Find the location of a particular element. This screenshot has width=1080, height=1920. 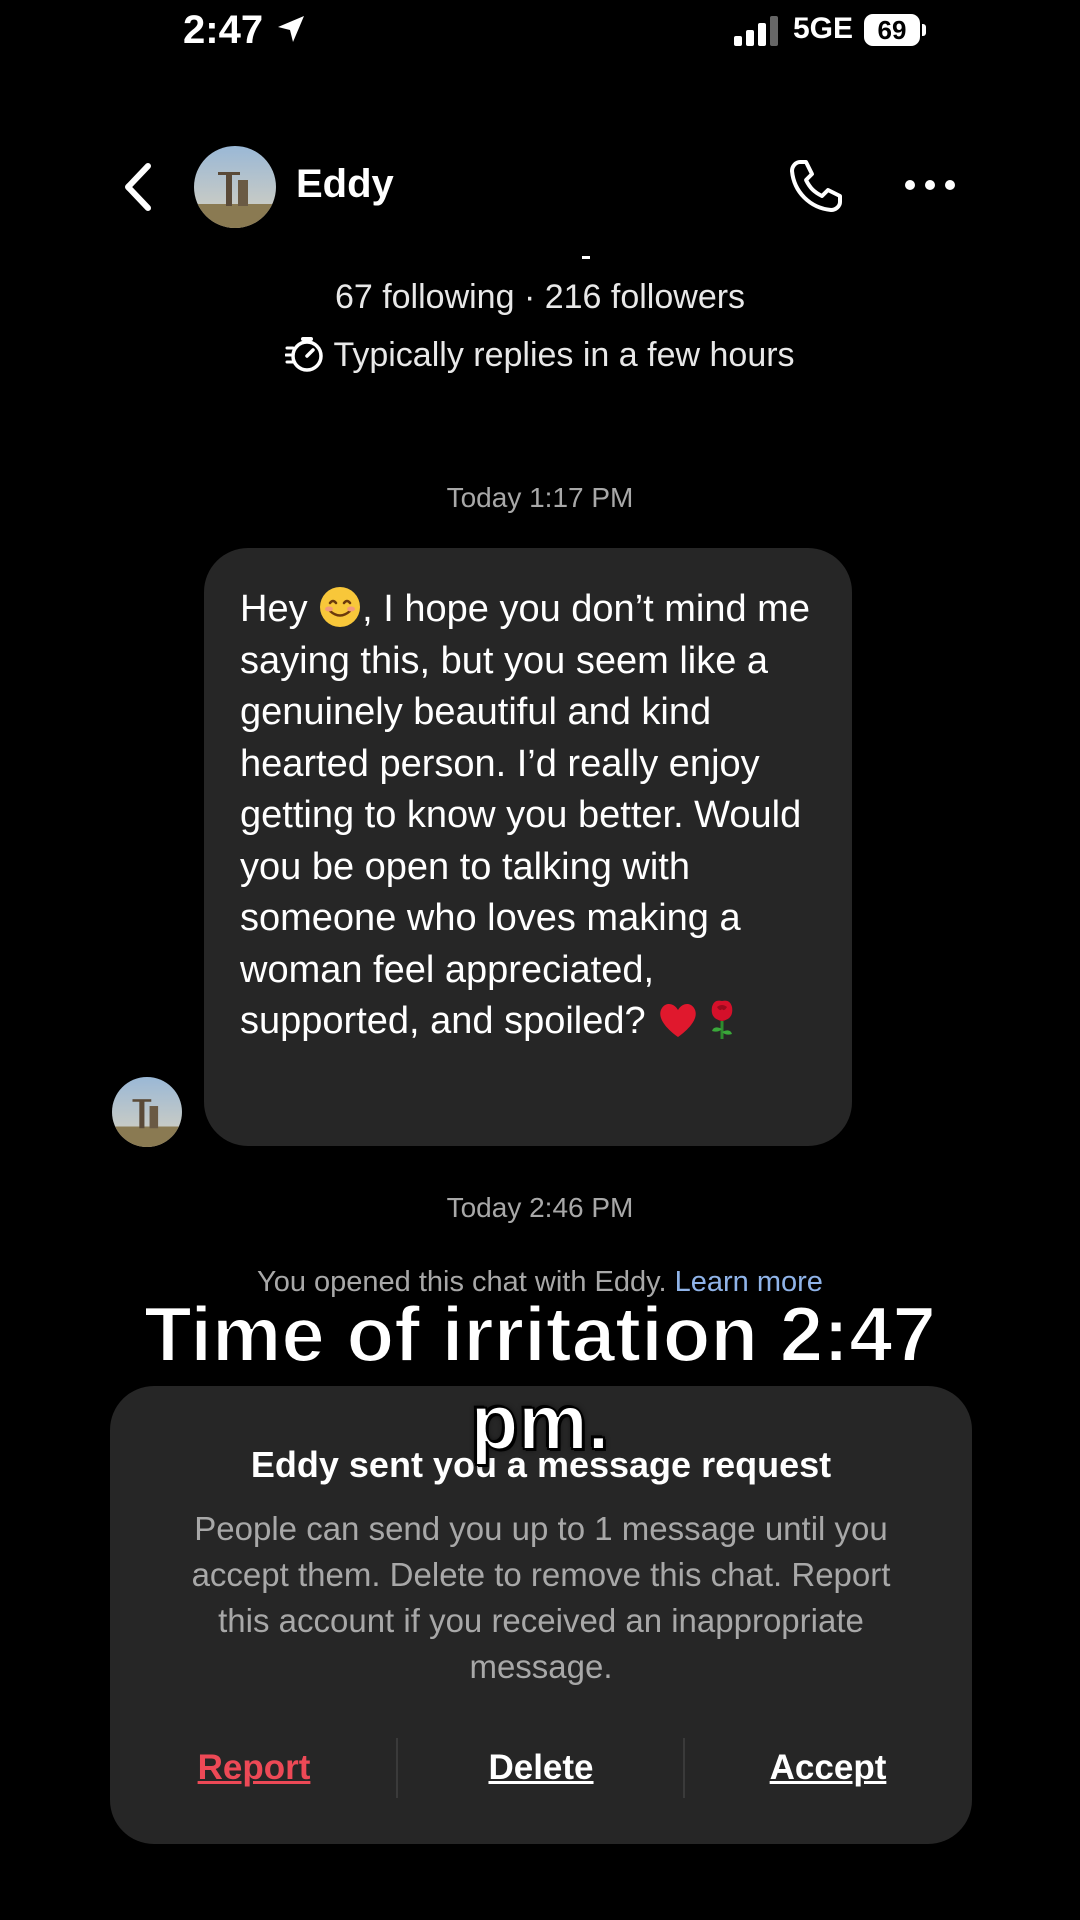

contact-name: Eddy is located at coordinates (345, 184).